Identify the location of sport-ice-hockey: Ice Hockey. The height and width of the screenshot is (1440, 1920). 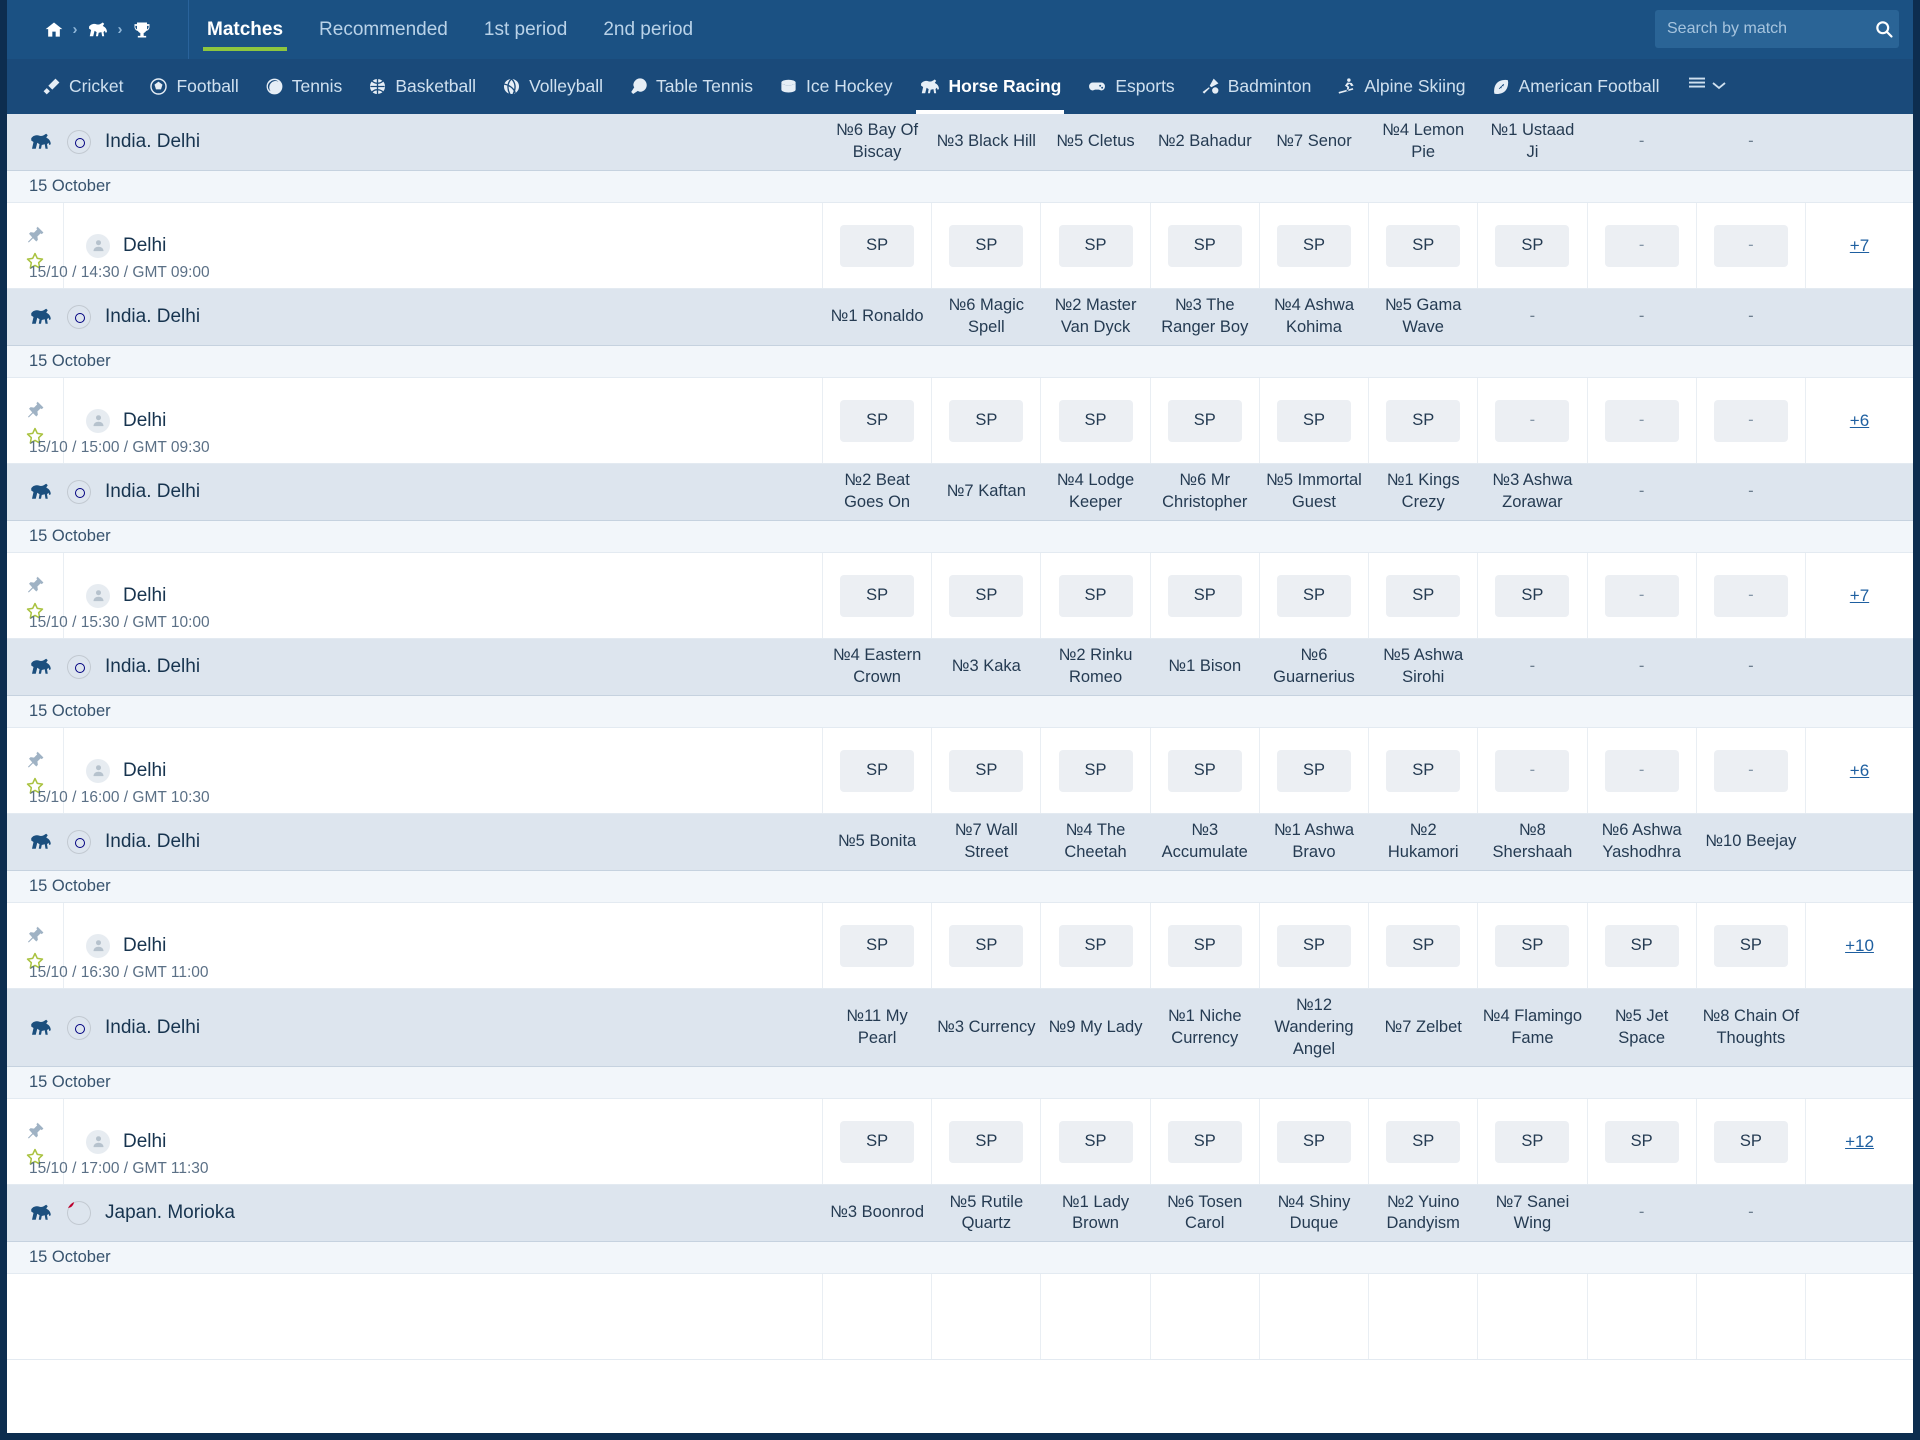
(836, 86).